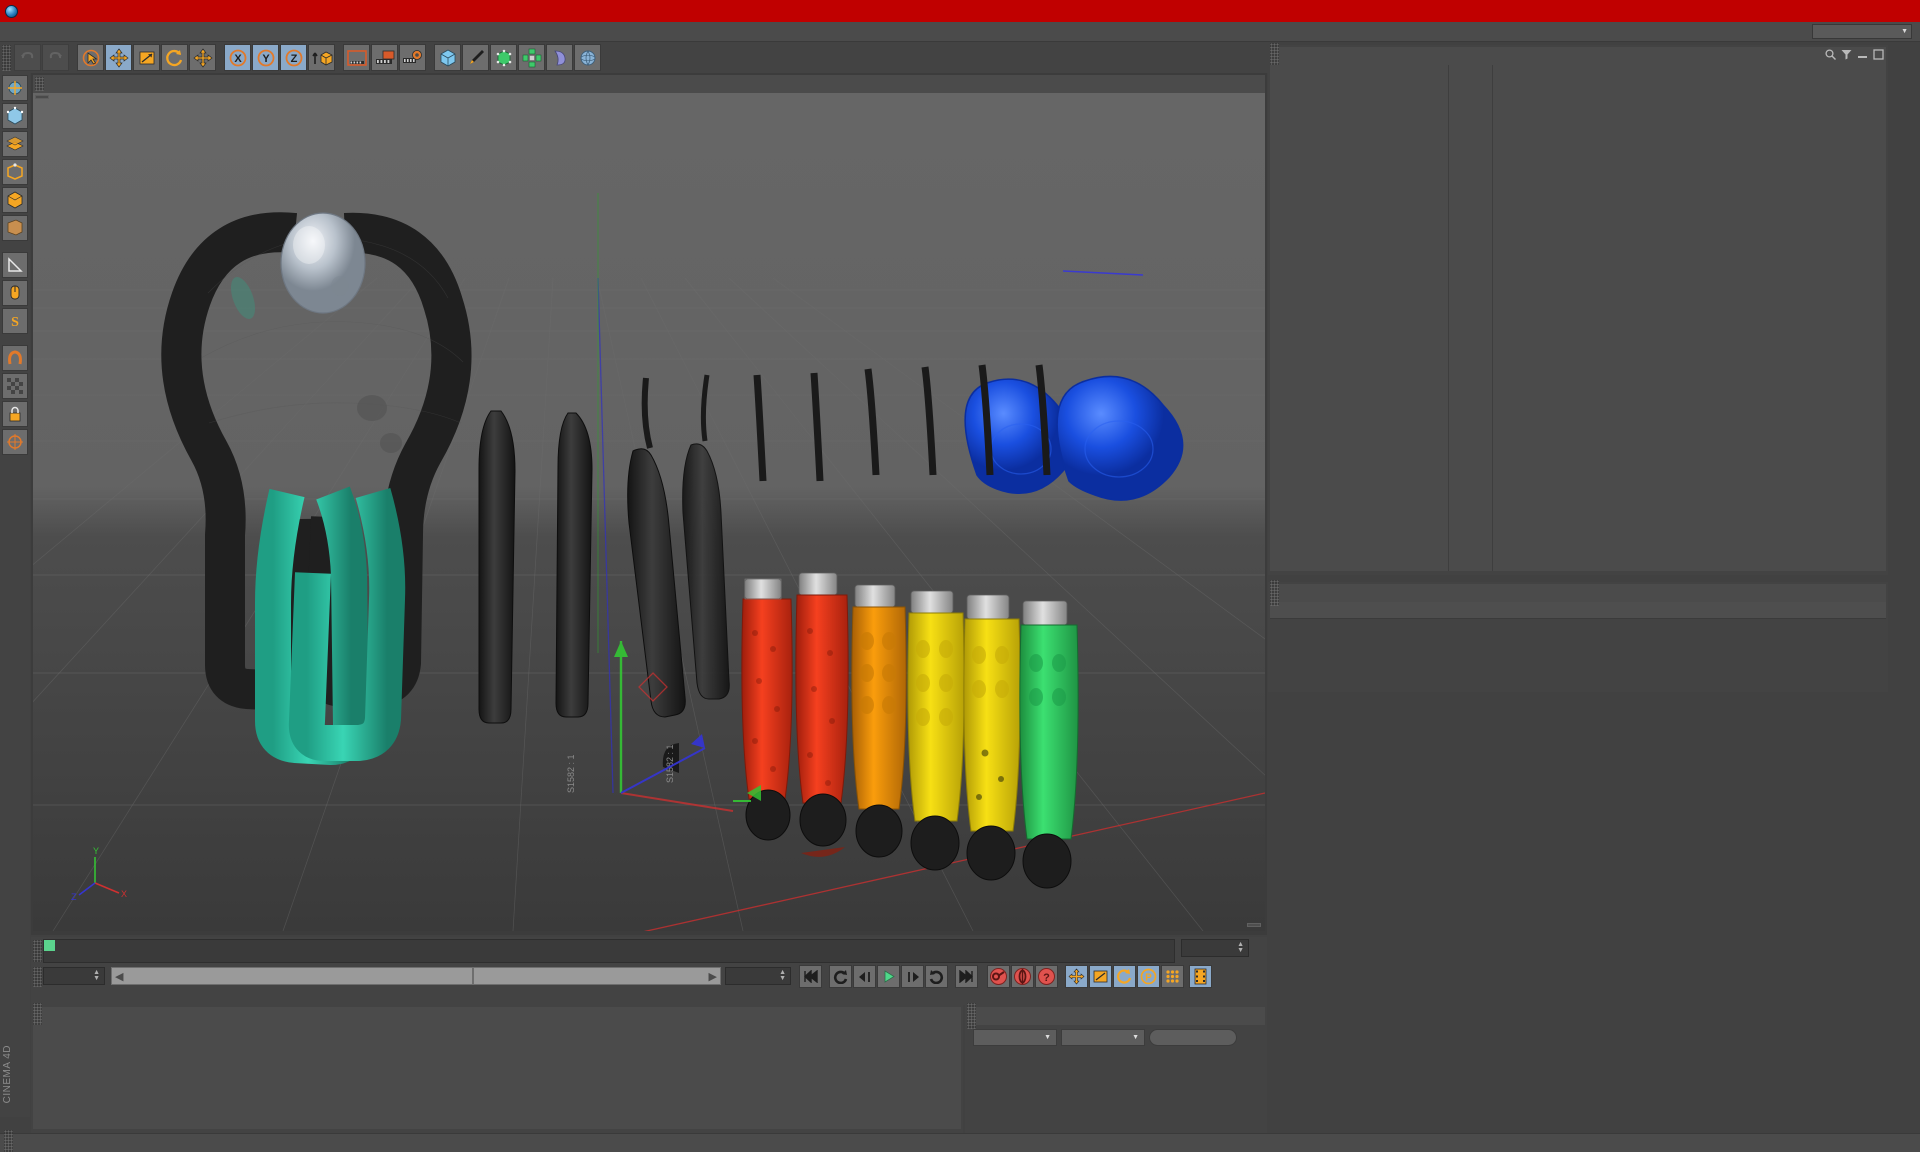 Image resolution: width=1920 pixels, height=1152 pixels. Describe the element at coordinates (597, 976) in the screenshot. I see `timeline-range-bar-2: ▶` at that location.